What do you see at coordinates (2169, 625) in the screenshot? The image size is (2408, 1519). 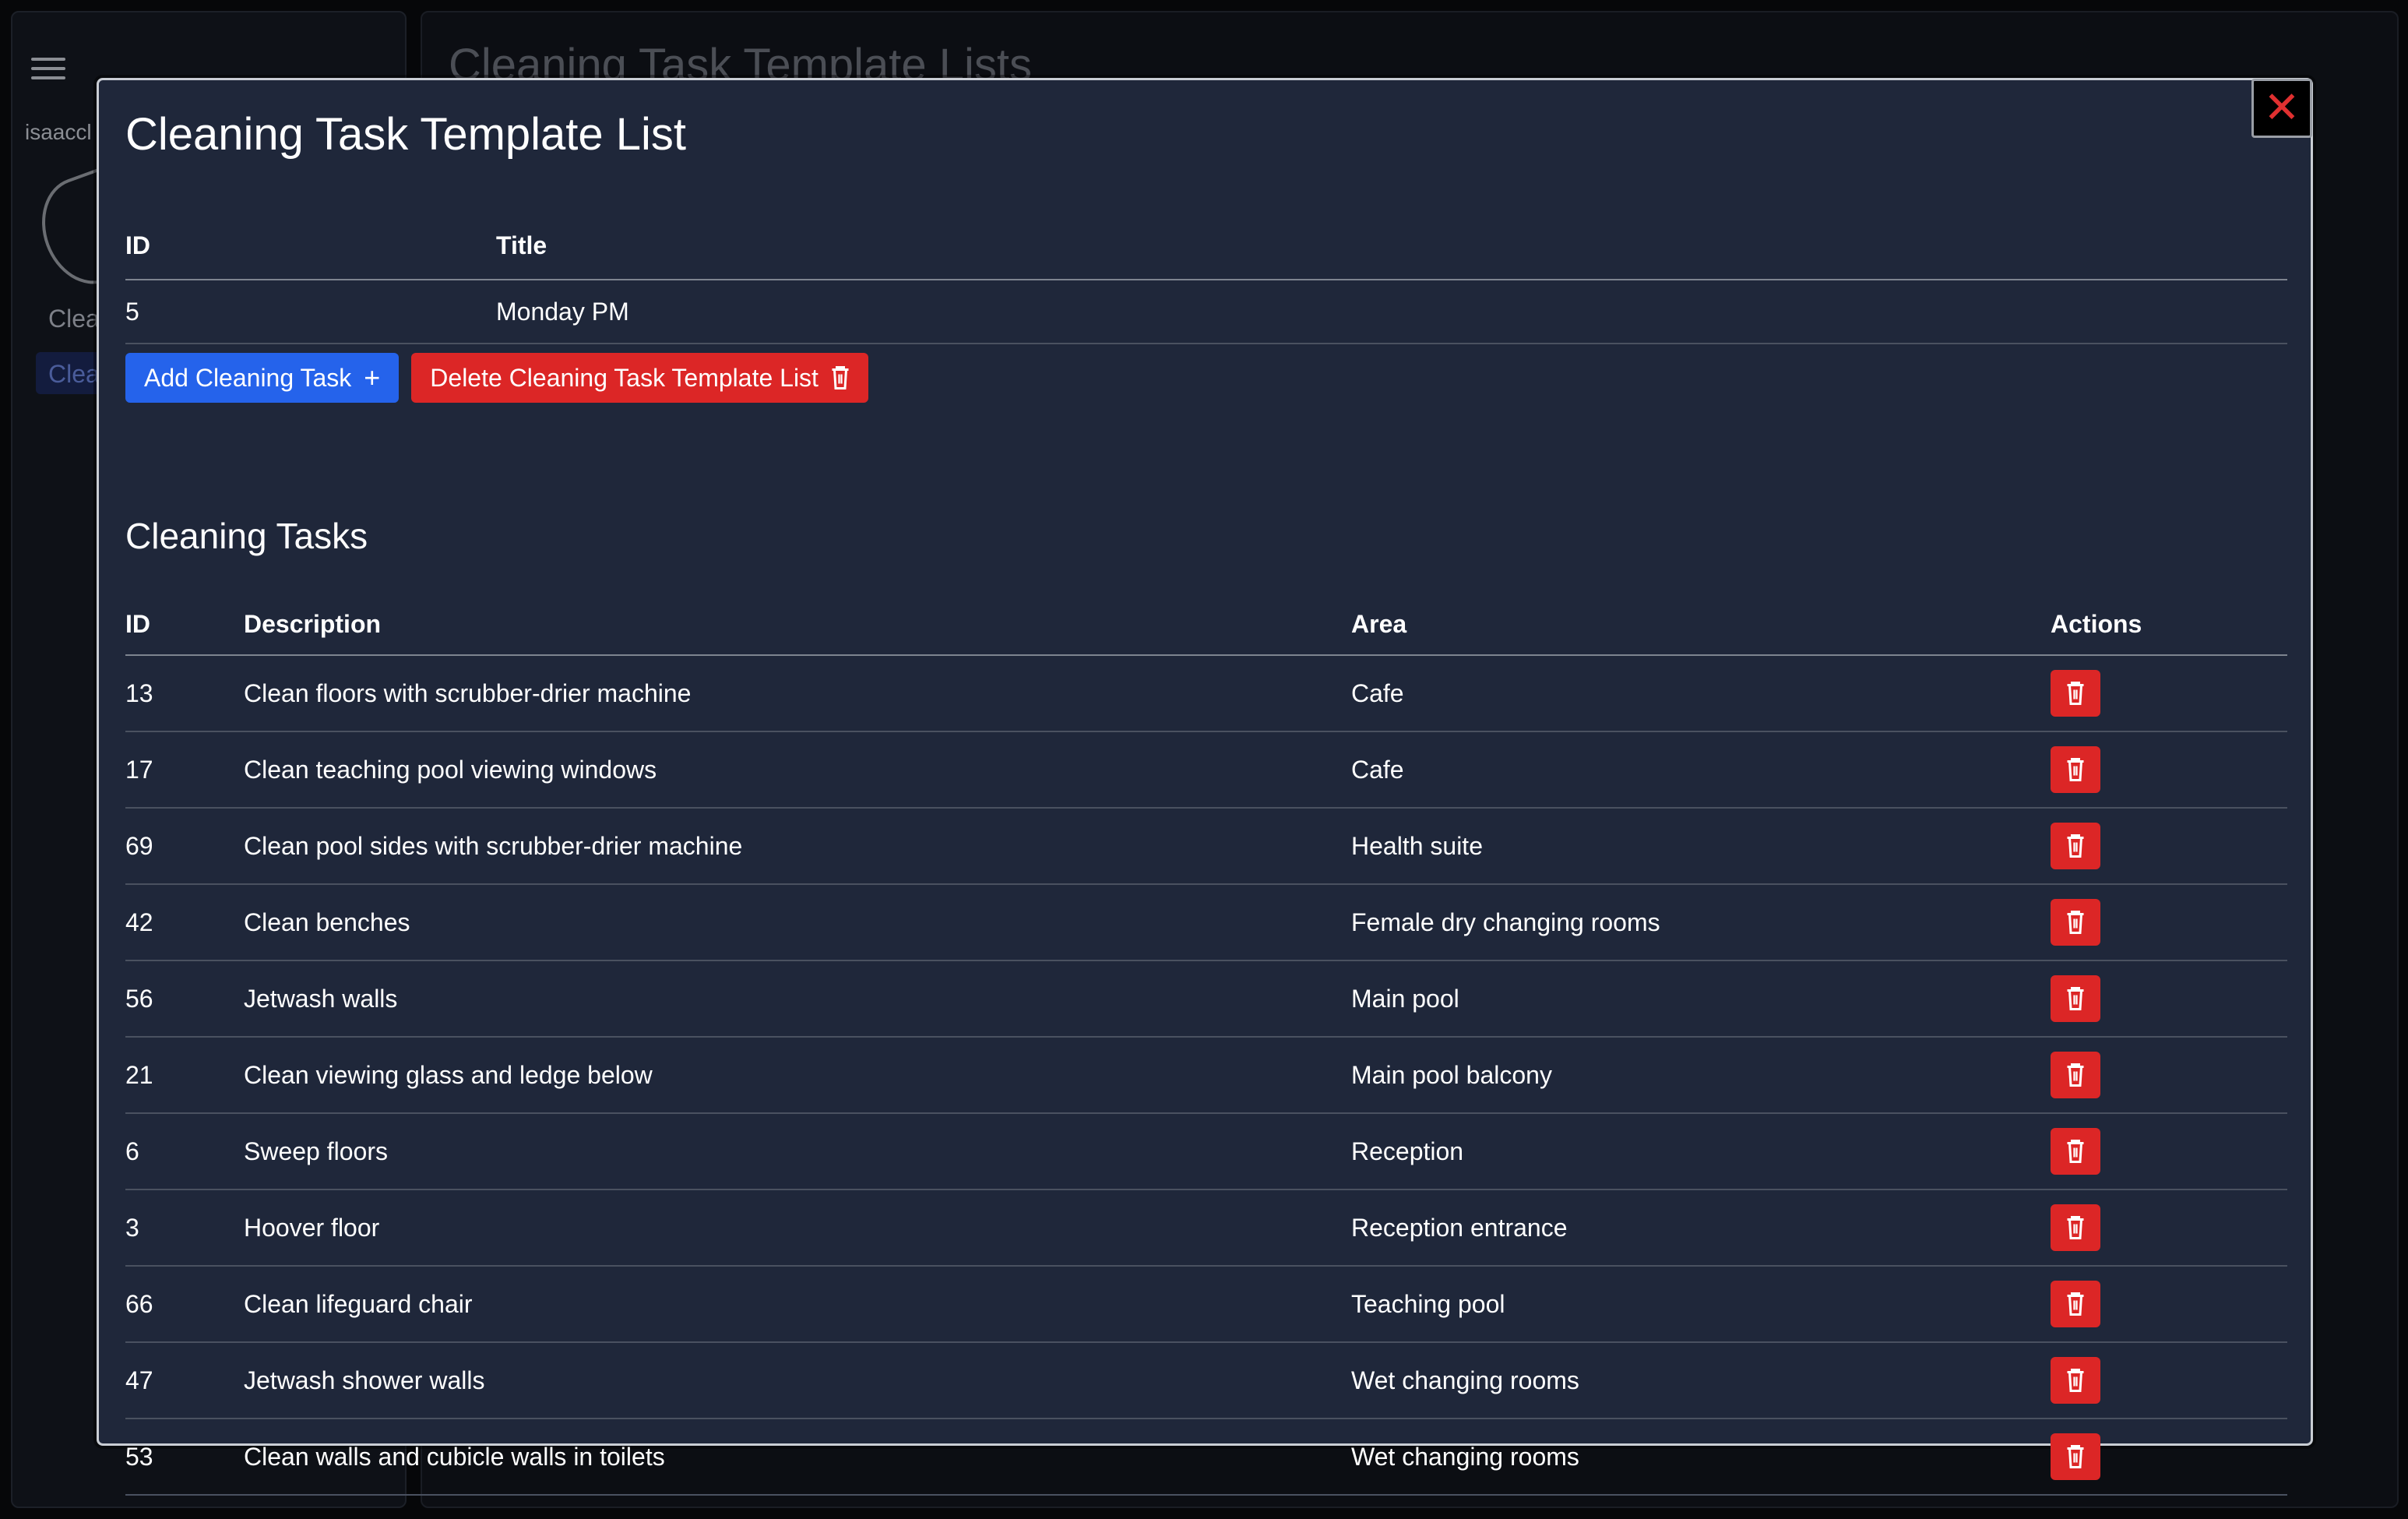 I see `header-actions: Actions` at bounding box center [2169, 625].